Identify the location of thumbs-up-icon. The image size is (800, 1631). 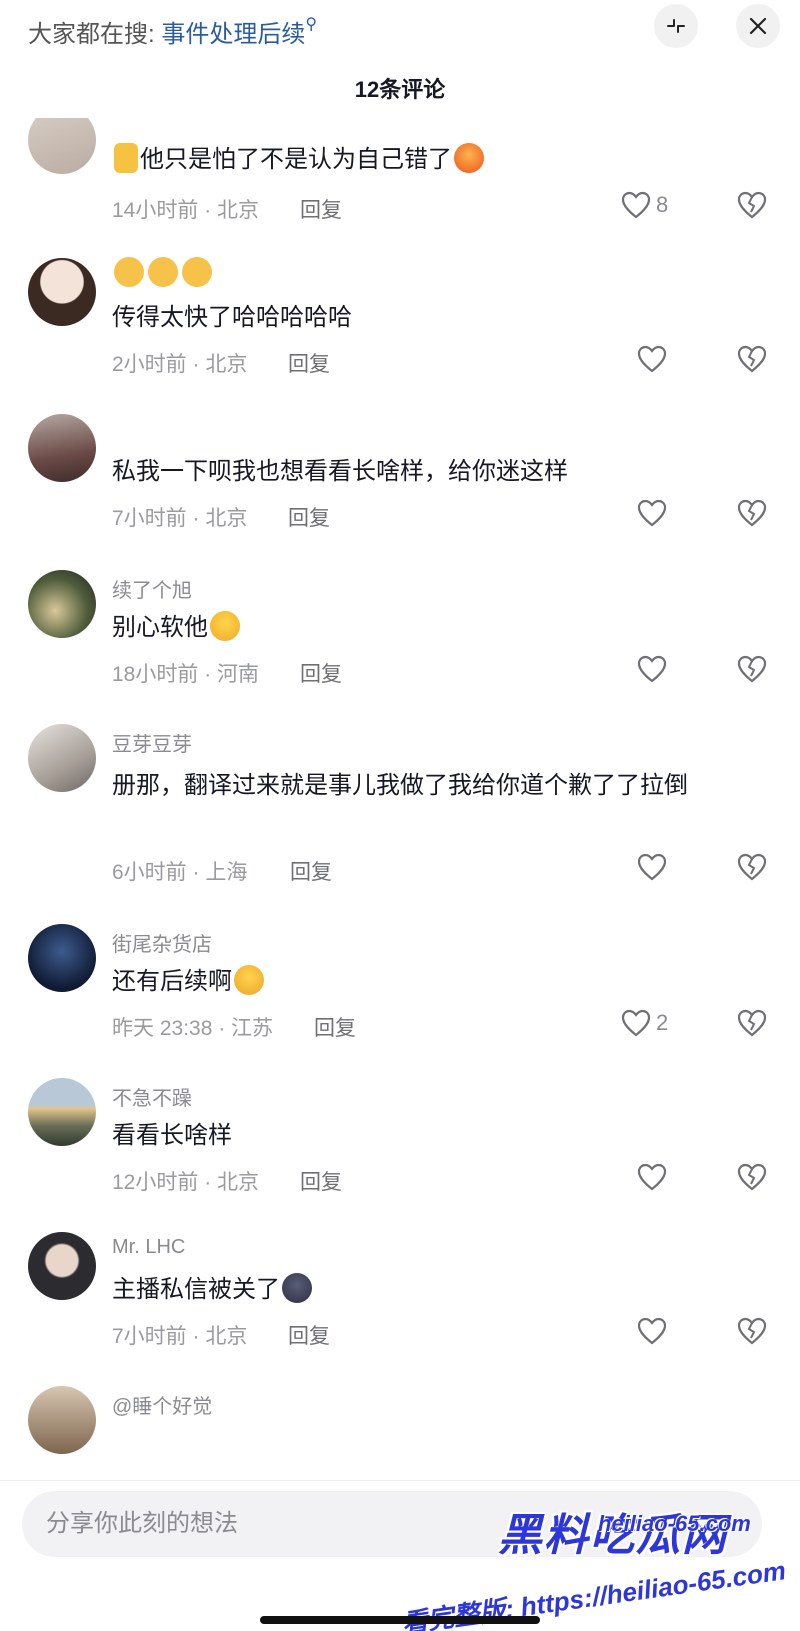
(126, 158).